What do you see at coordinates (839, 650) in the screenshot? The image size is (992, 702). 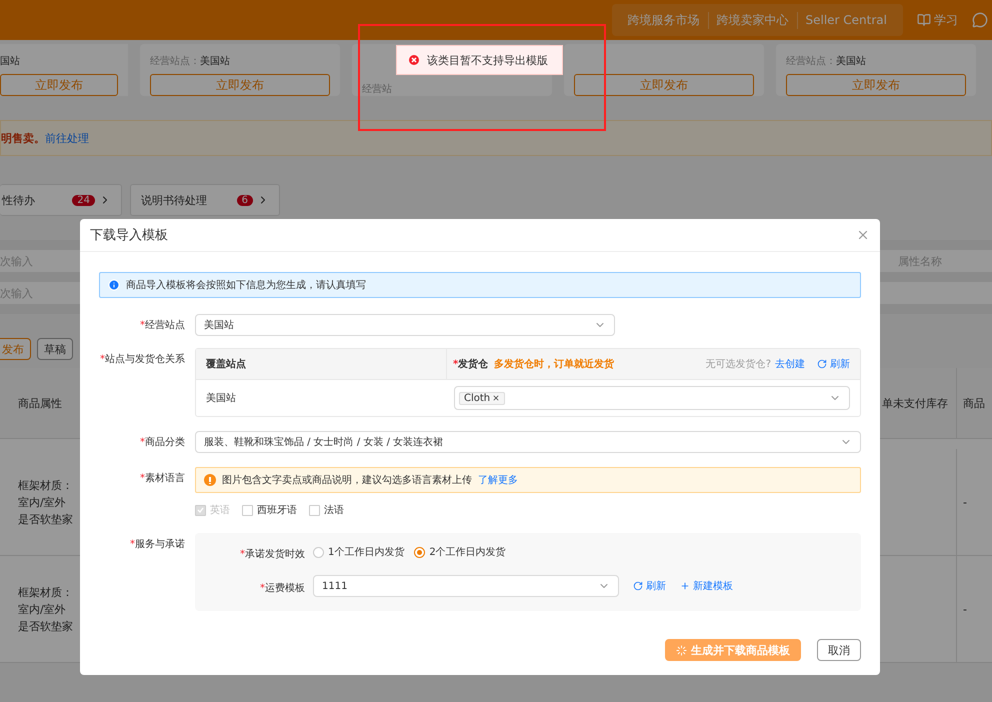 I see `cancel-button: 取消` at bounding box center [839, 650].